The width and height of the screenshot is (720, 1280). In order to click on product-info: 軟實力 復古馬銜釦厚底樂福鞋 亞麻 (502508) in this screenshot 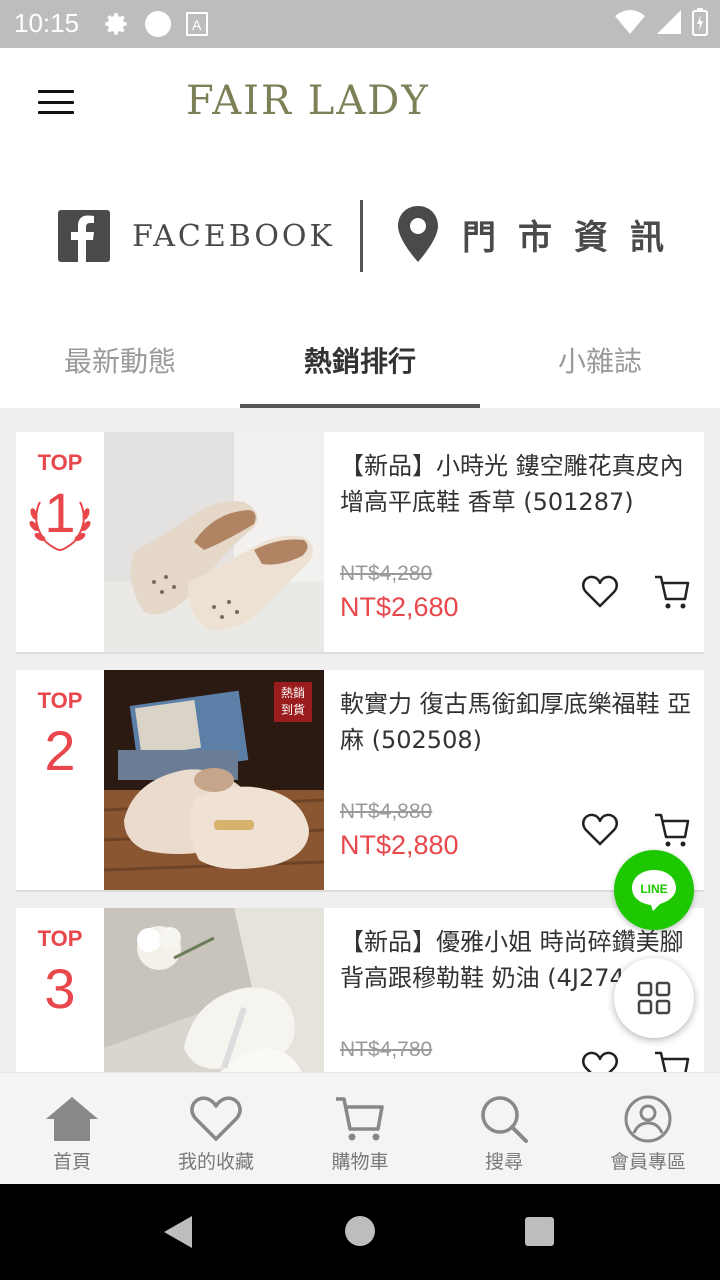, I will do `click(516, 742)`.